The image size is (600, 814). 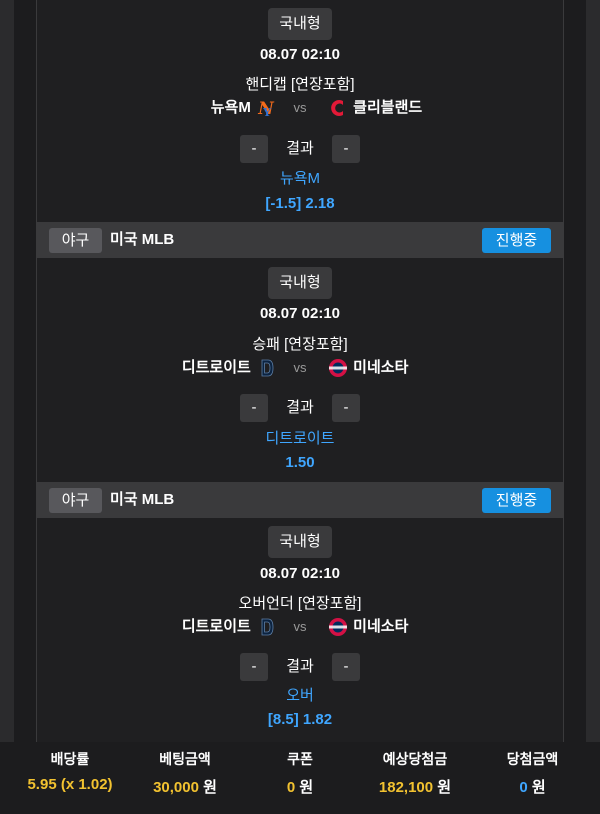 What do you see at coordinates (70, 784) in the screenshot?
I see `odds-value: 5.95 (x 1.02)` at bounding box center [70, 784].